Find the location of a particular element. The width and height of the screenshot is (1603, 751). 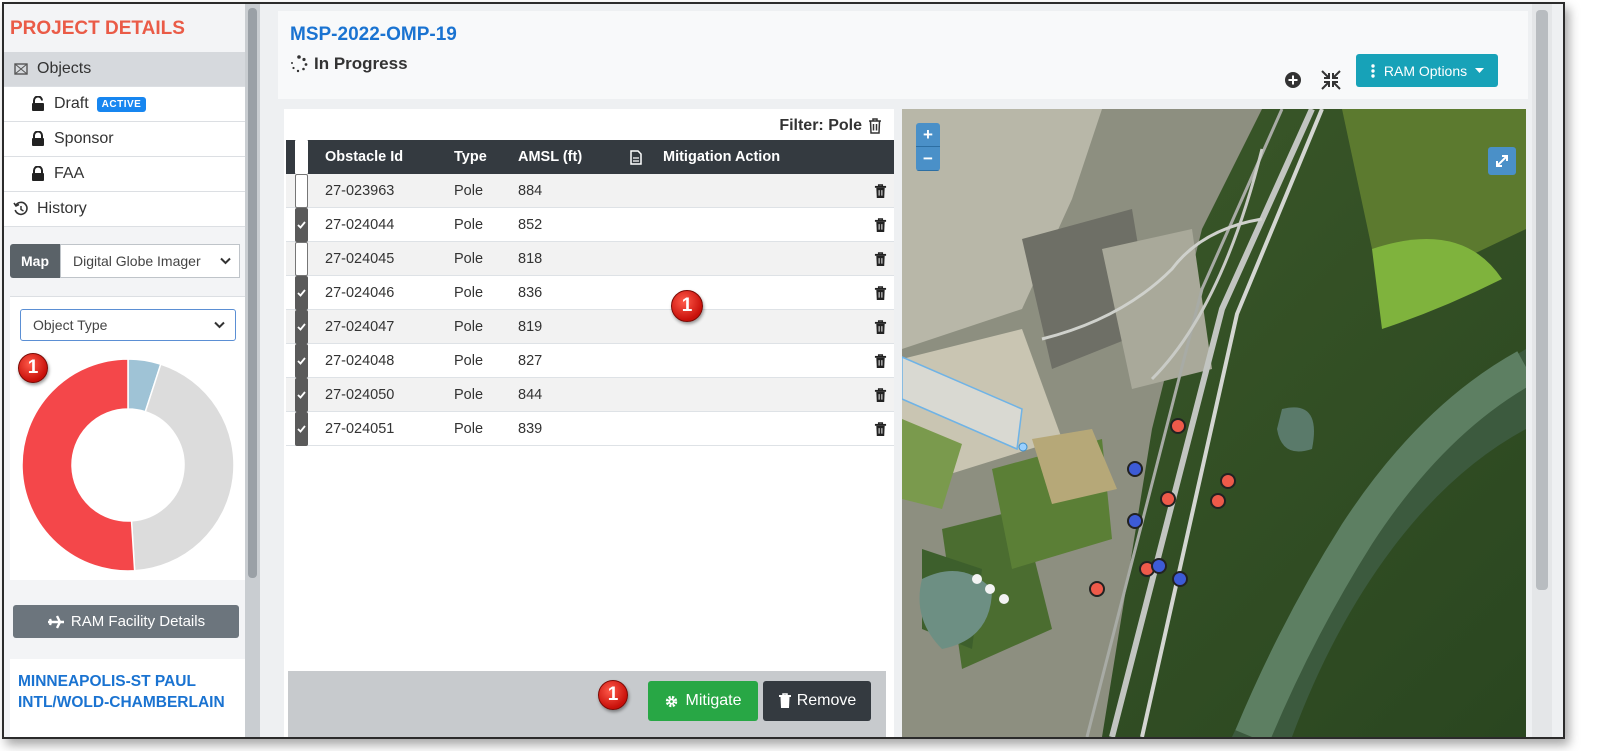

table-row: 27-023963 Pole 884 is located at coordinates (590, 191).